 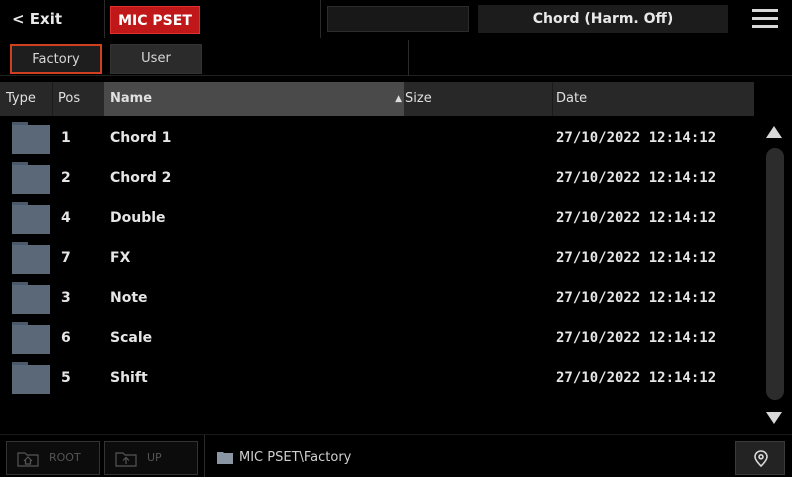 What do you see at coordinates (254, 99) in the screenshot?
I see `column-header-name: Name ▲` at bounding box center [254, 99].